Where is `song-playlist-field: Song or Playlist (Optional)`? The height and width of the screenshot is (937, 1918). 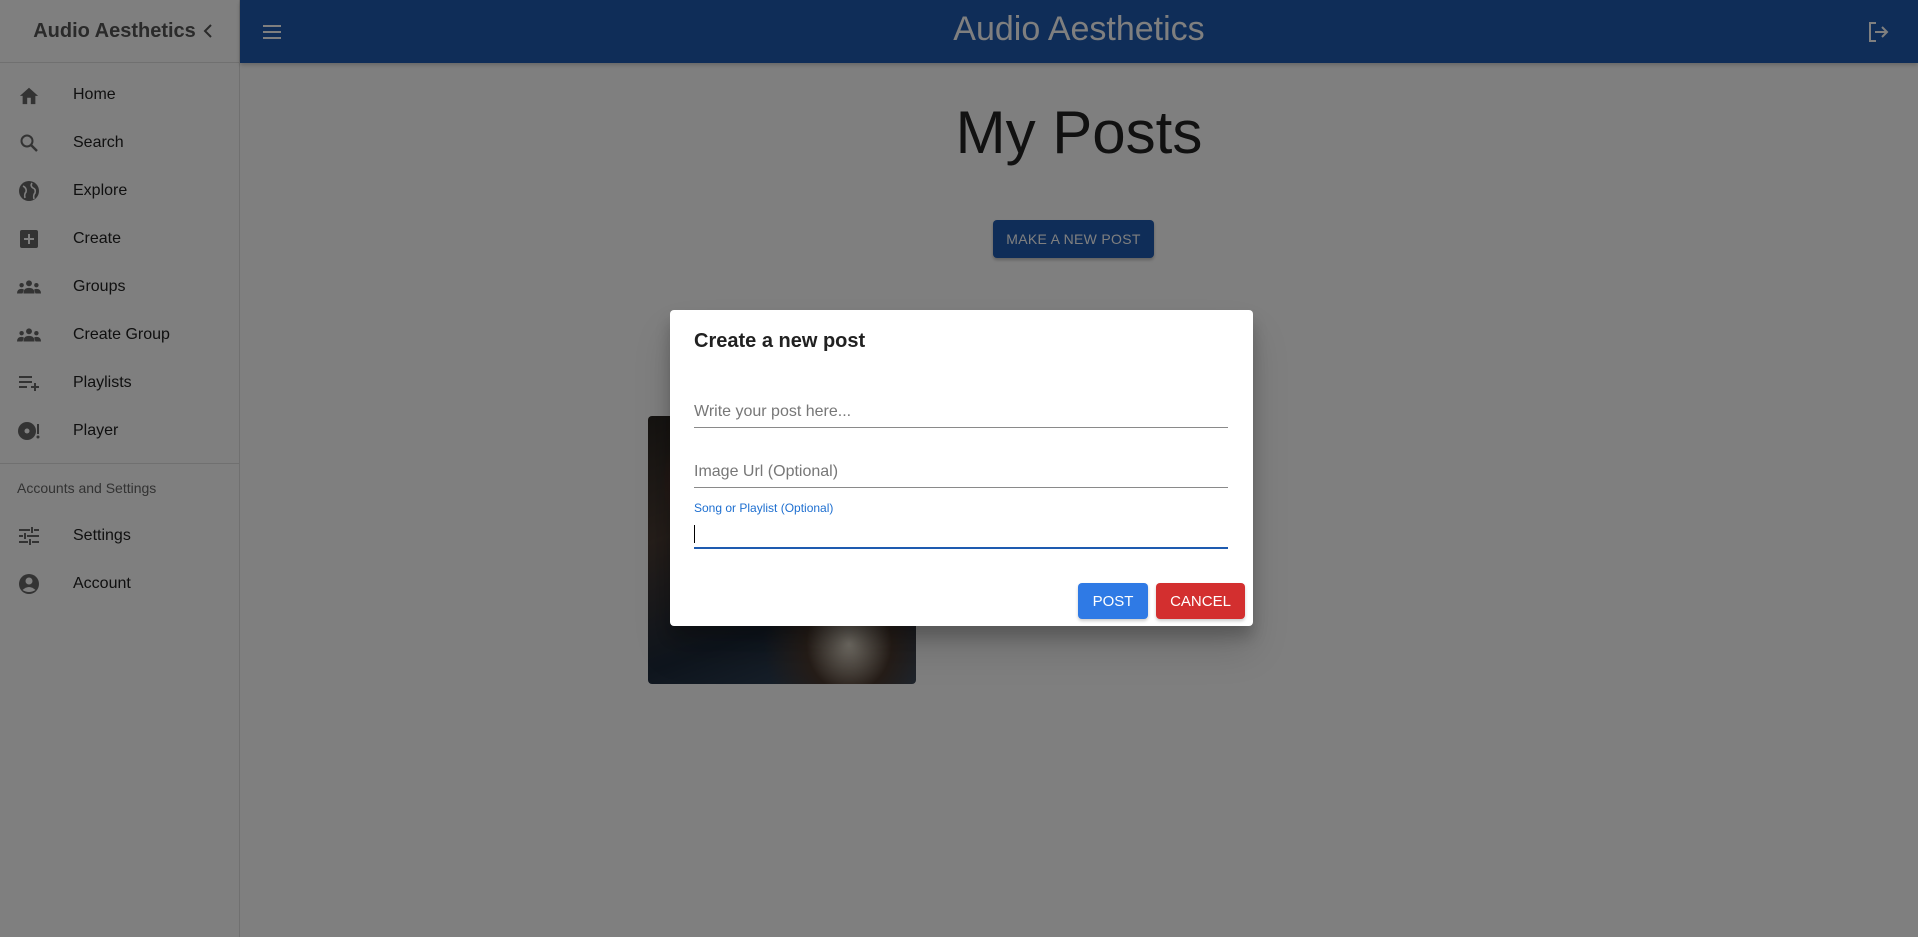
song-playlist-field: Song or Playlist (Optional) is located at coordinates (961, 525).